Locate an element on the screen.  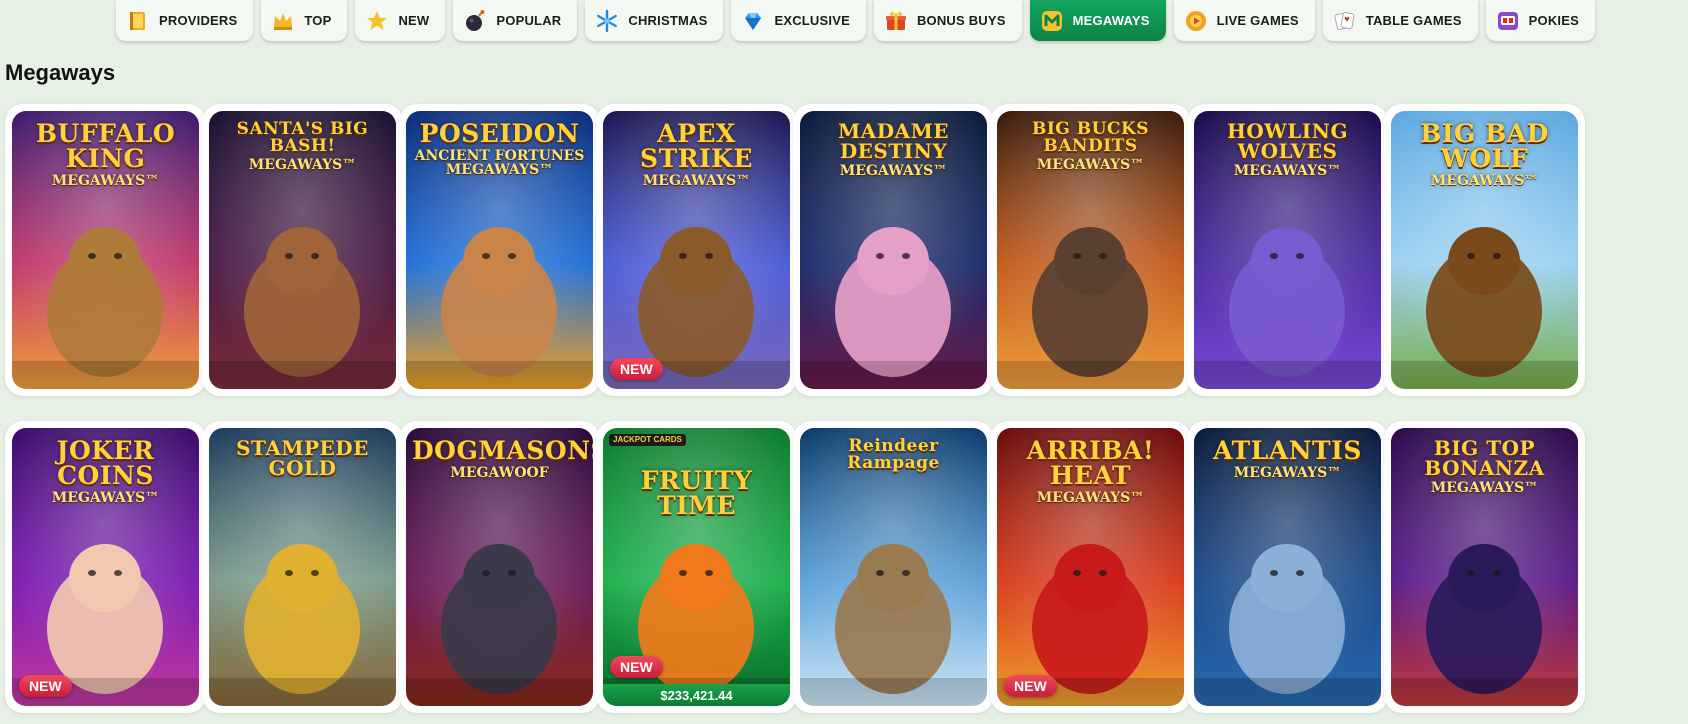
game-title: HOWLING WOLVES is located at coordinates (1287, 141).